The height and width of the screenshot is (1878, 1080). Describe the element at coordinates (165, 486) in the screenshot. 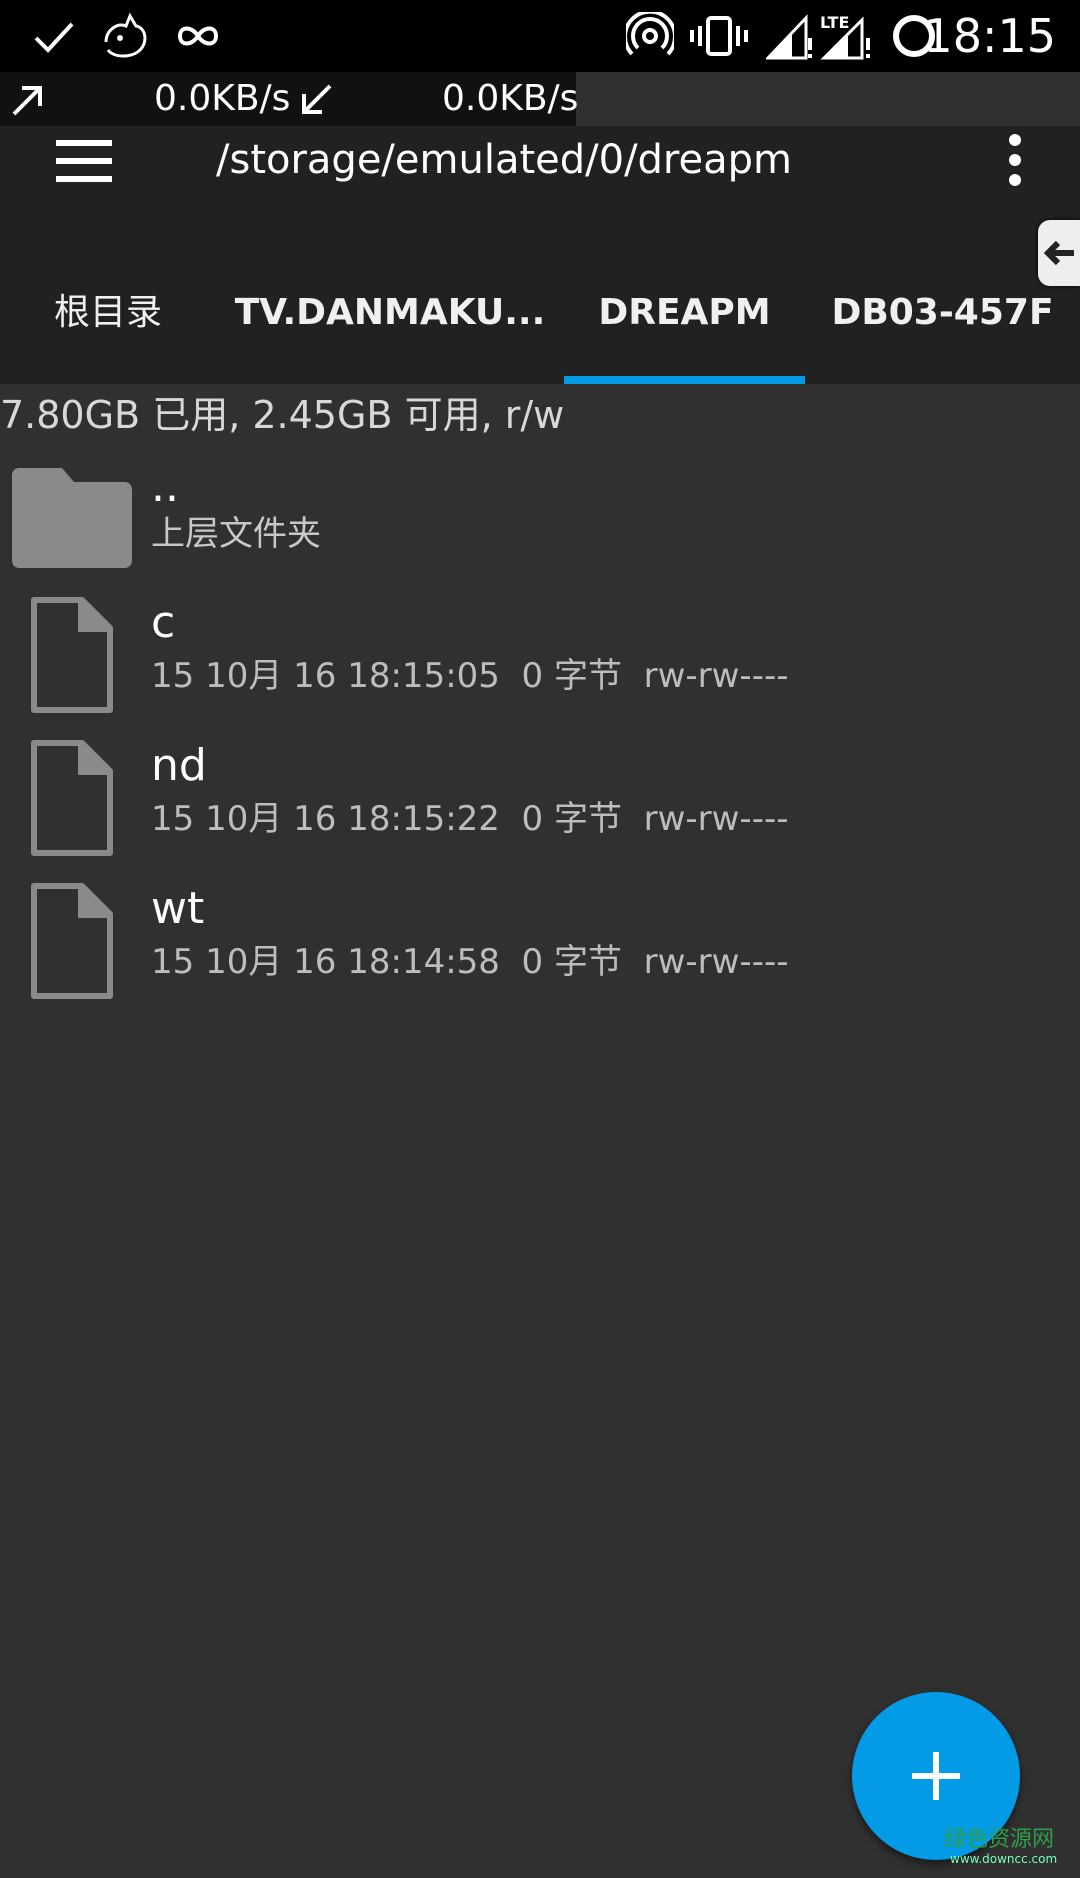

I see `parent-folder-name: ..` at that location.